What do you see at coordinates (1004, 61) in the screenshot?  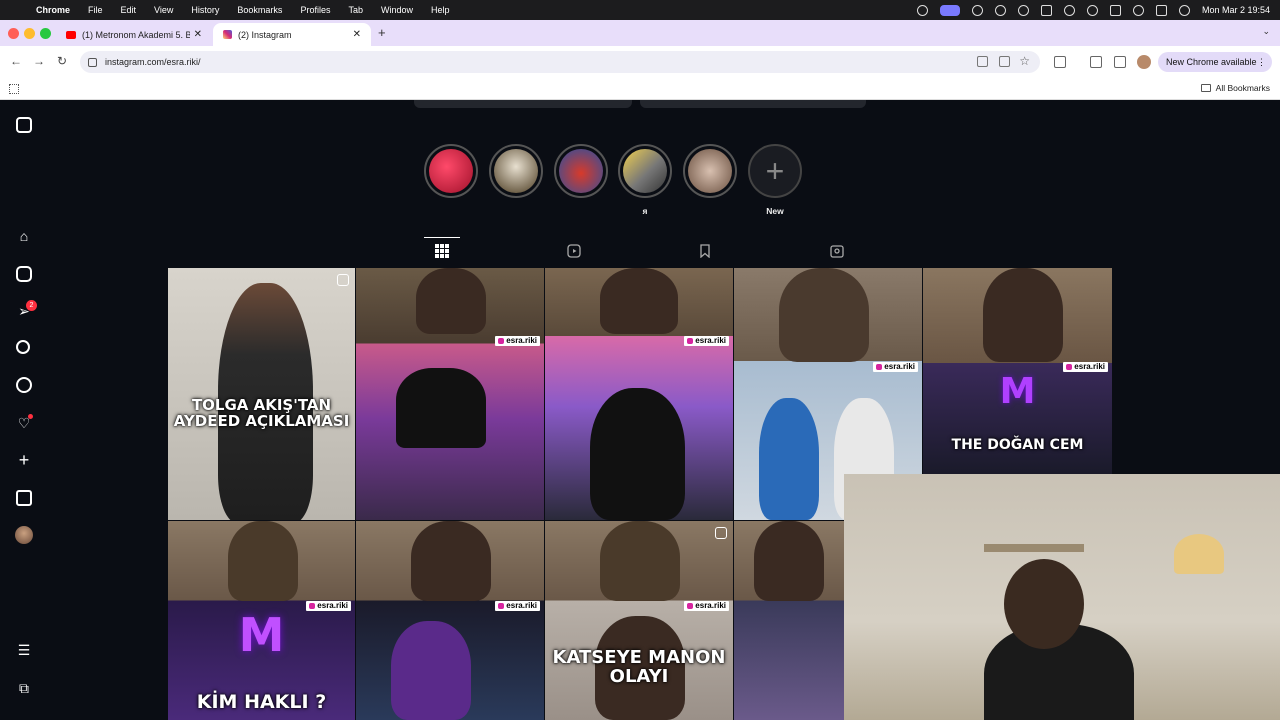 I see `install-app-icon` at bounding box center [1004, 61].